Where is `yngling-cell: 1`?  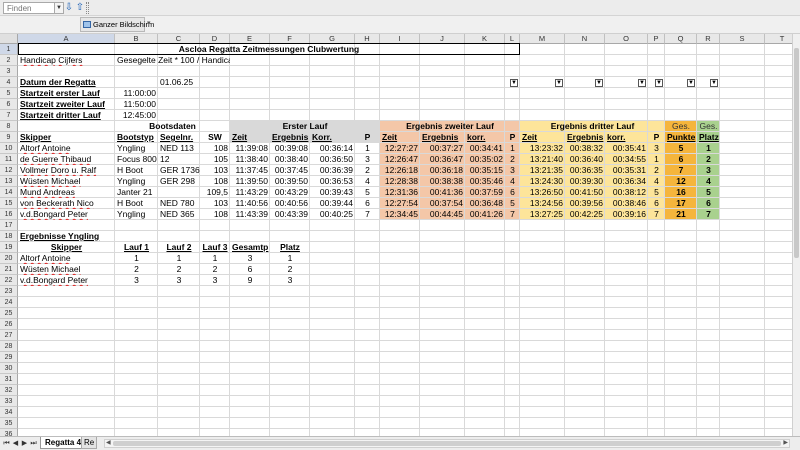 yngling-cell: 1 is located at coordinates (215, 258).